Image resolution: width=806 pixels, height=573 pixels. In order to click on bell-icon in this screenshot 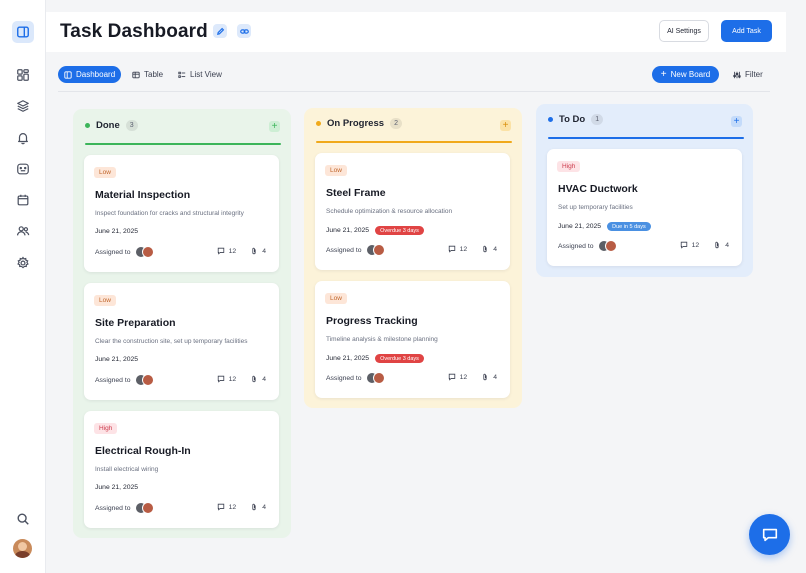, I will do `click(23, 139)`.